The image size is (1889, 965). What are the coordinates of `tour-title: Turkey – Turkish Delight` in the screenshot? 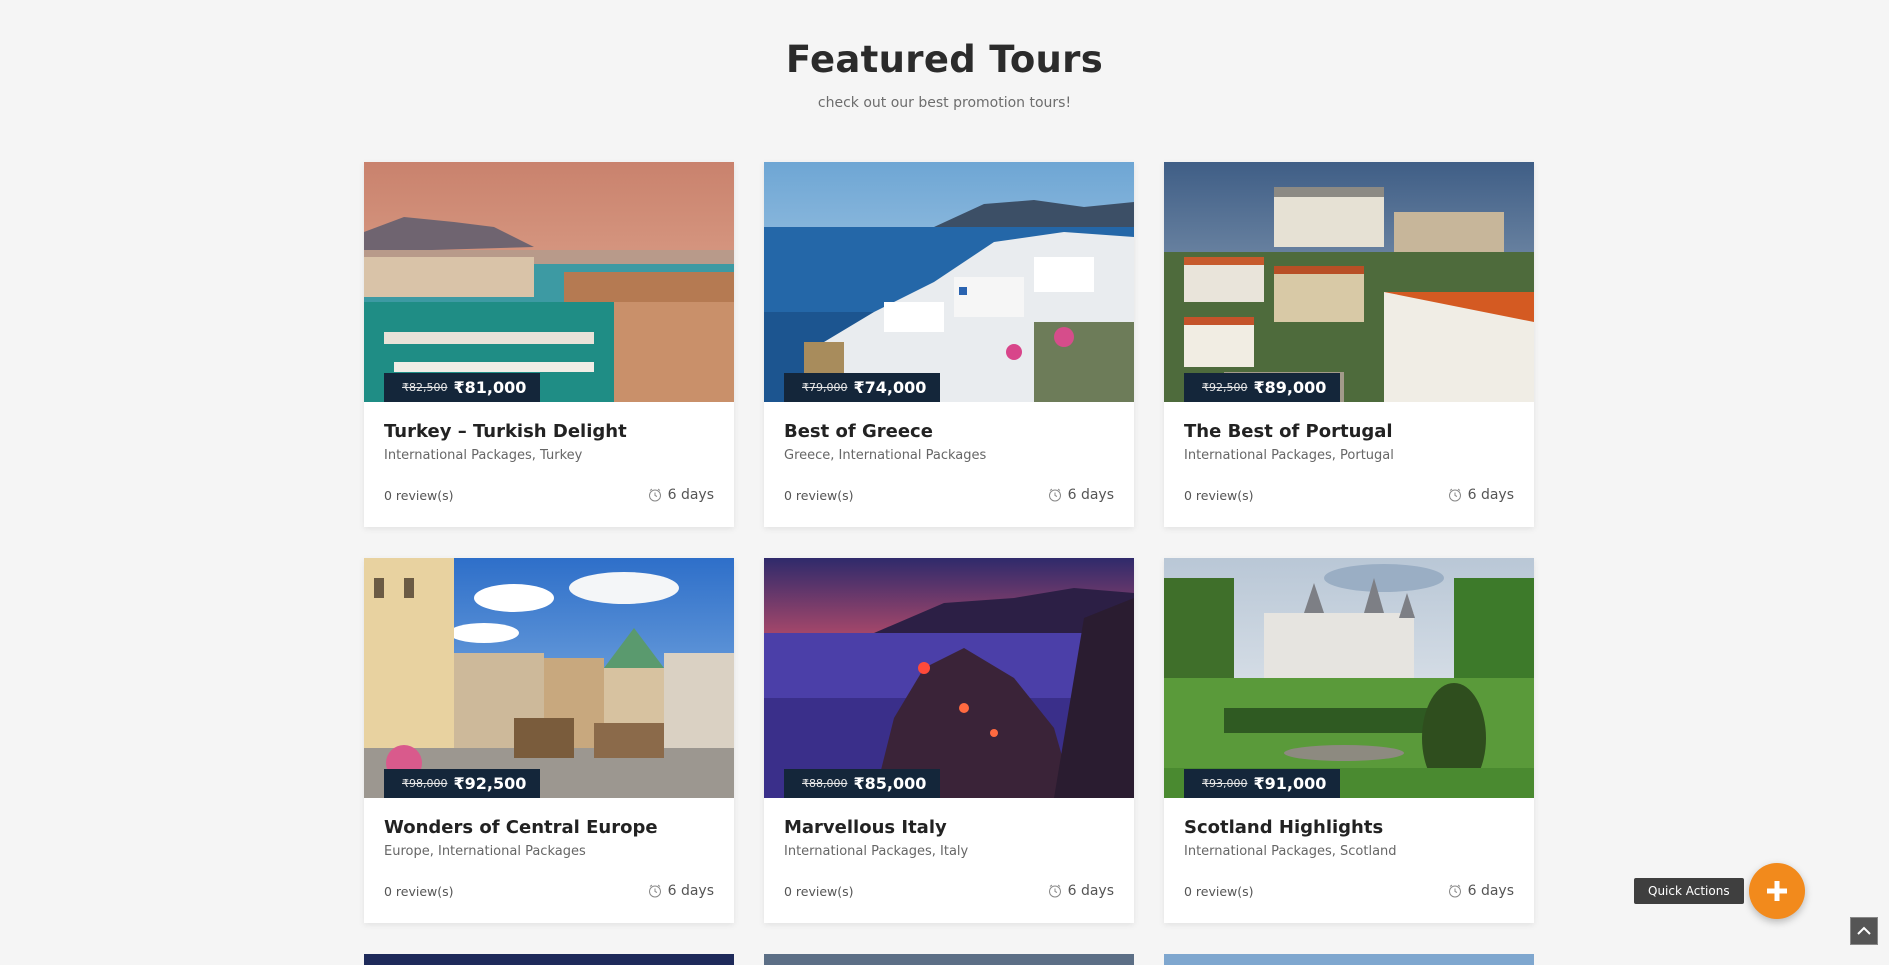 It's located at (549, 432).